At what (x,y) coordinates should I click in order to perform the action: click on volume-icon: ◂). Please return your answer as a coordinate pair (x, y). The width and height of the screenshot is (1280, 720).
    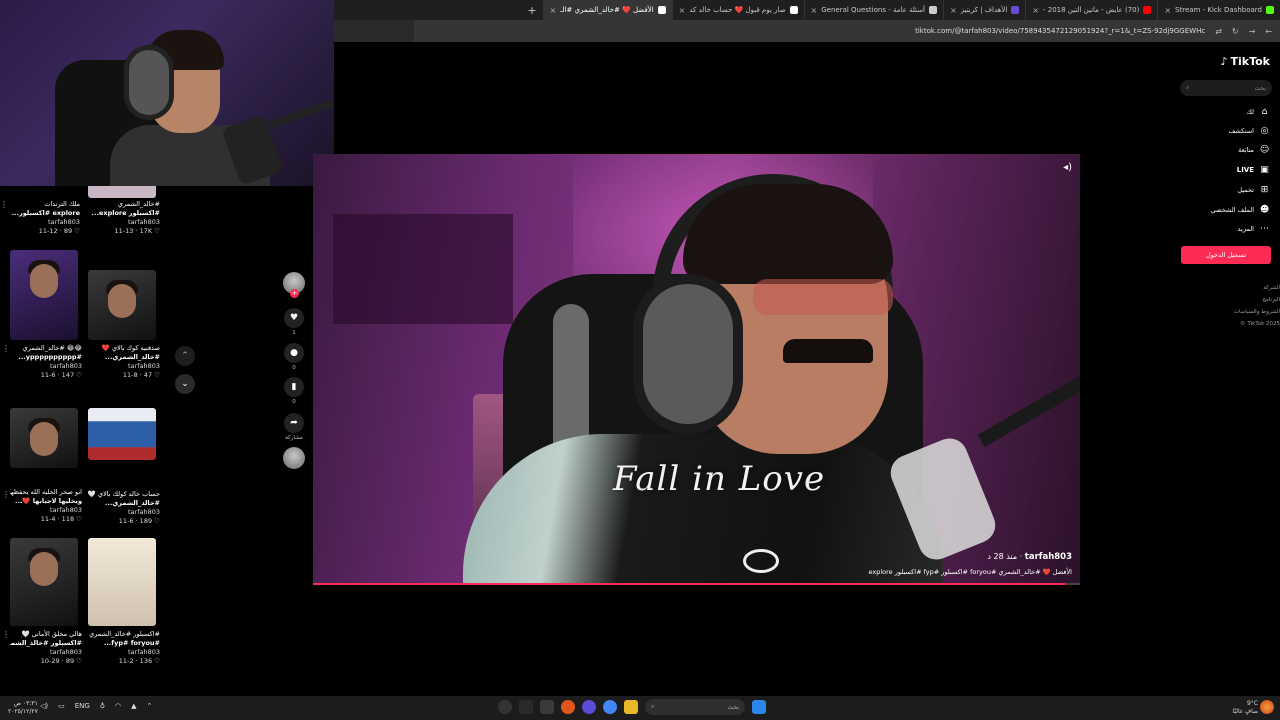
    Looking at the image, I should click on (1067, 167).